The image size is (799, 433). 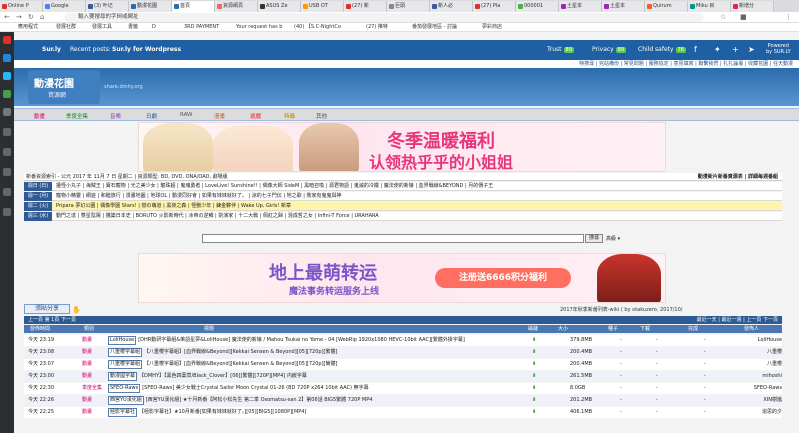 I want to click on bookmark-item: 夢彩商店, so click(x=492, y=27).